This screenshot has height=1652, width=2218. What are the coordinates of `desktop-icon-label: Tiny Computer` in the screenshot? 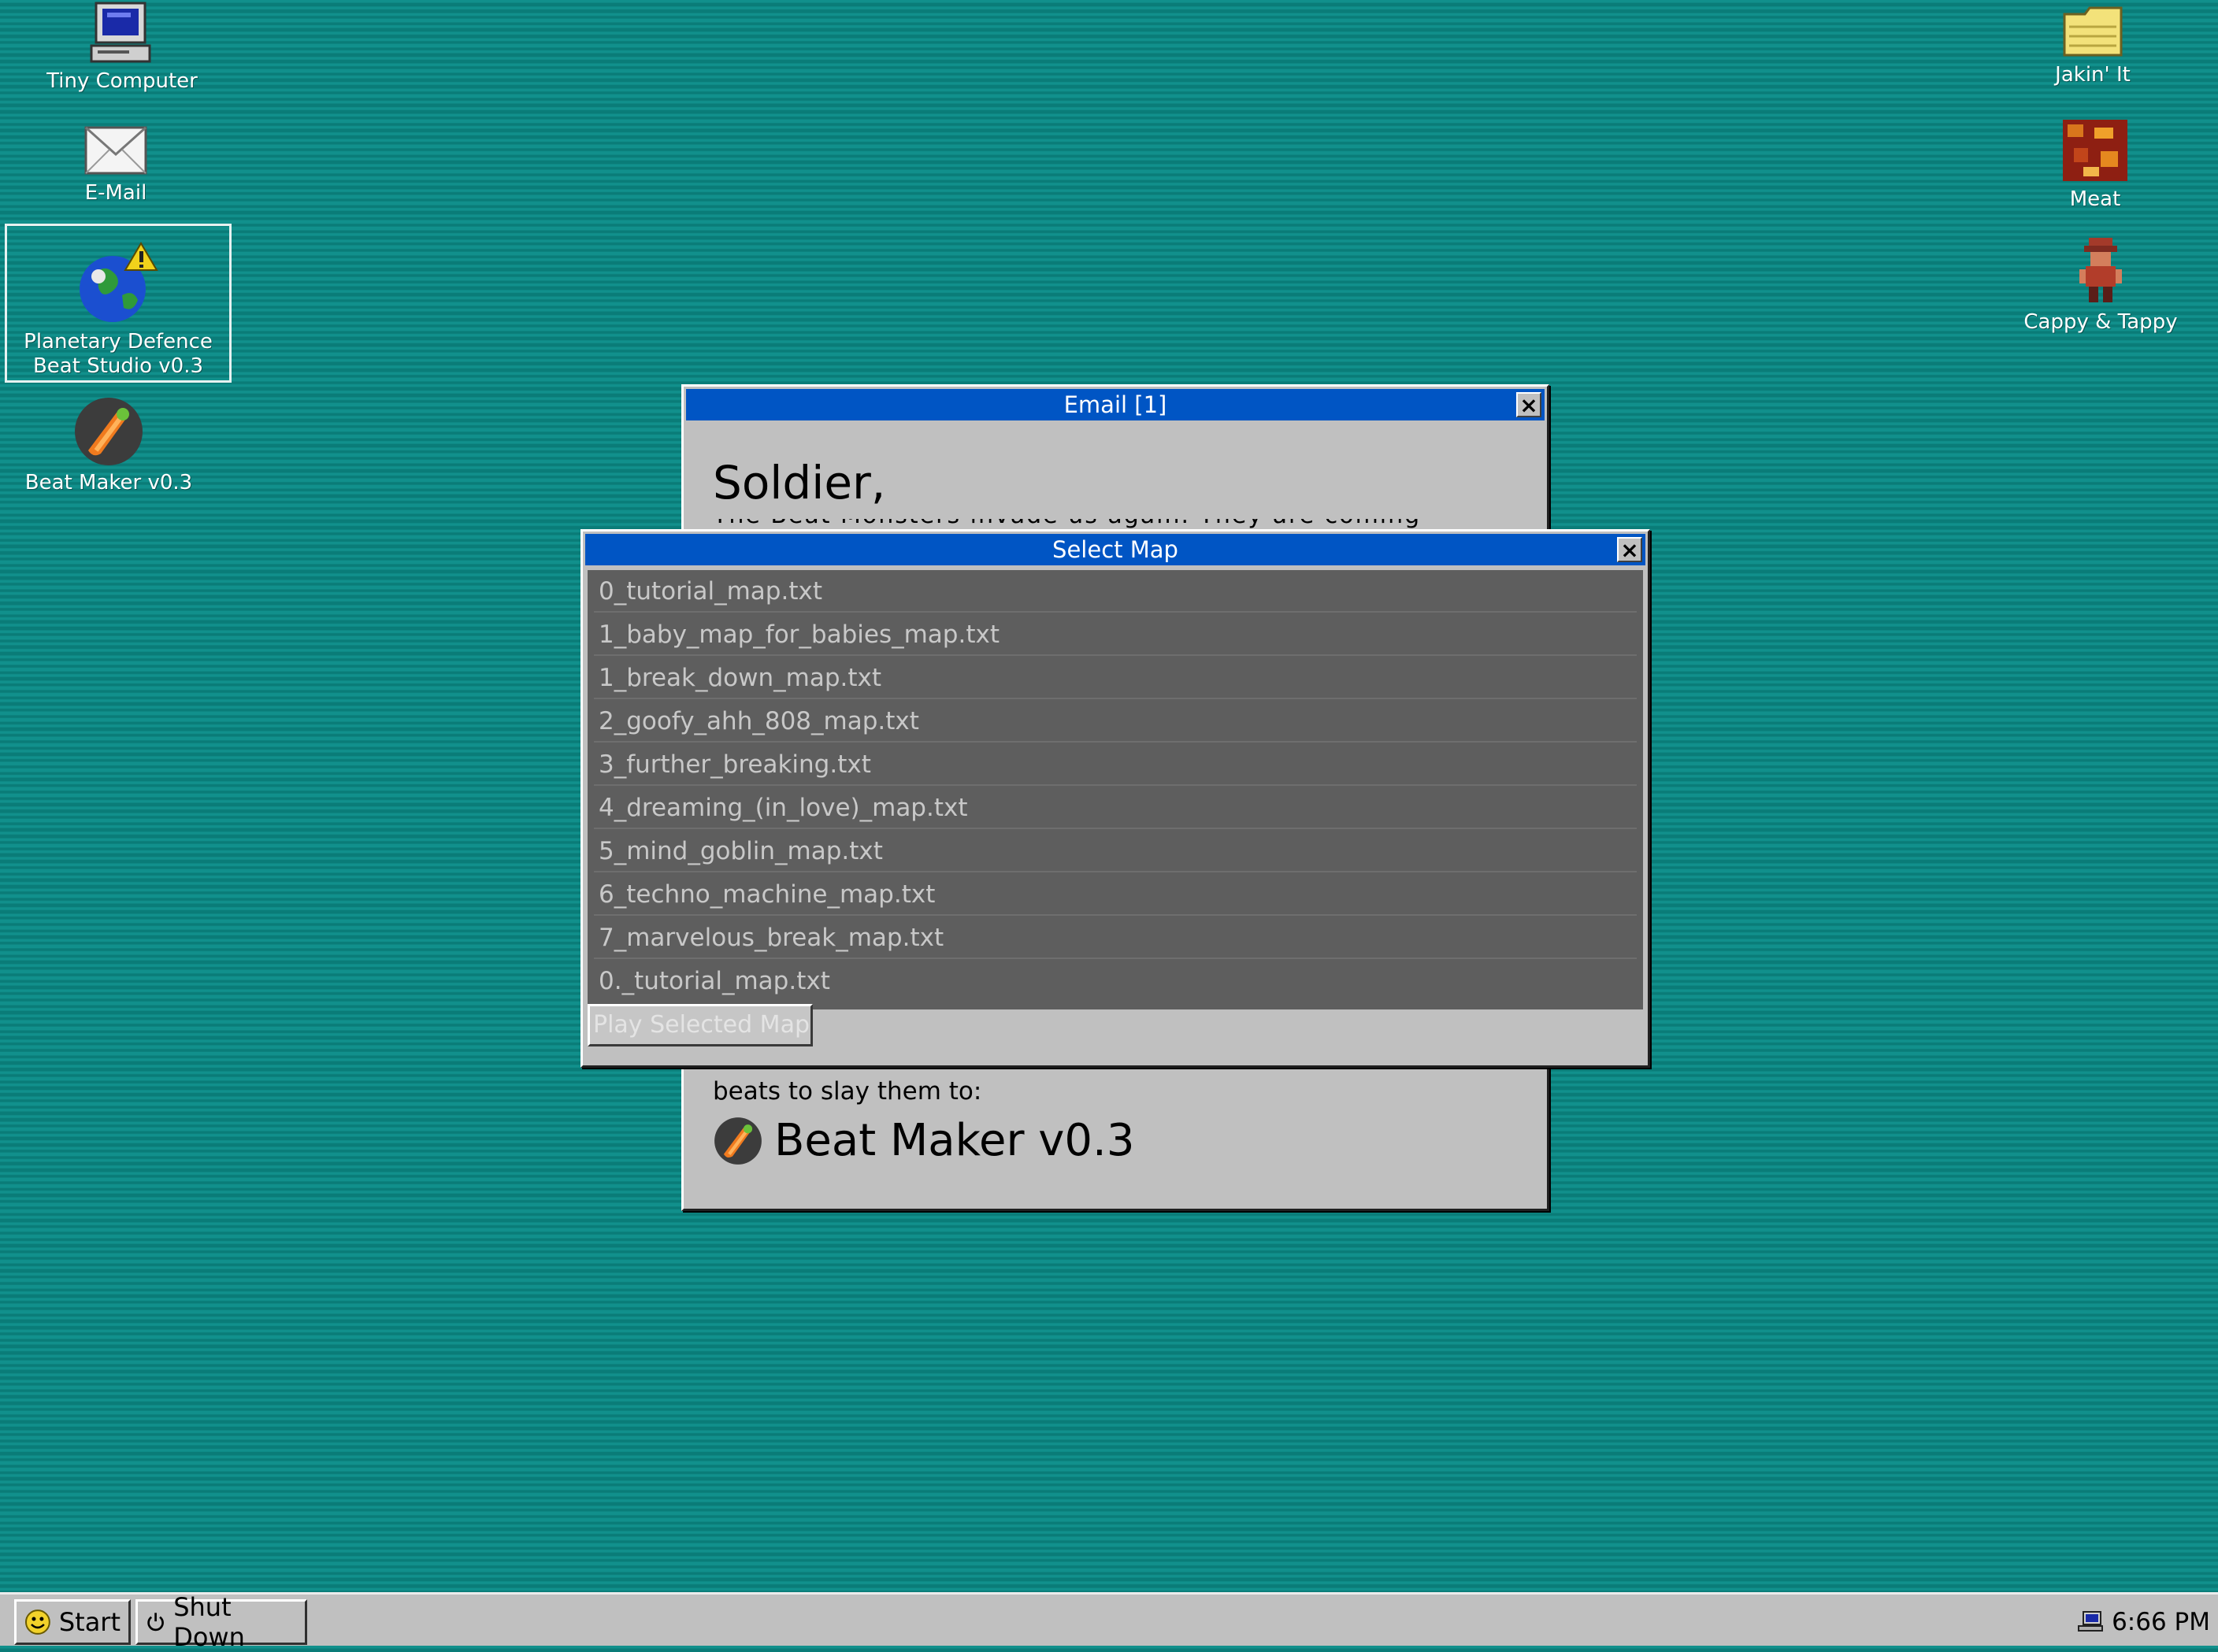 It's located at (122, 81).